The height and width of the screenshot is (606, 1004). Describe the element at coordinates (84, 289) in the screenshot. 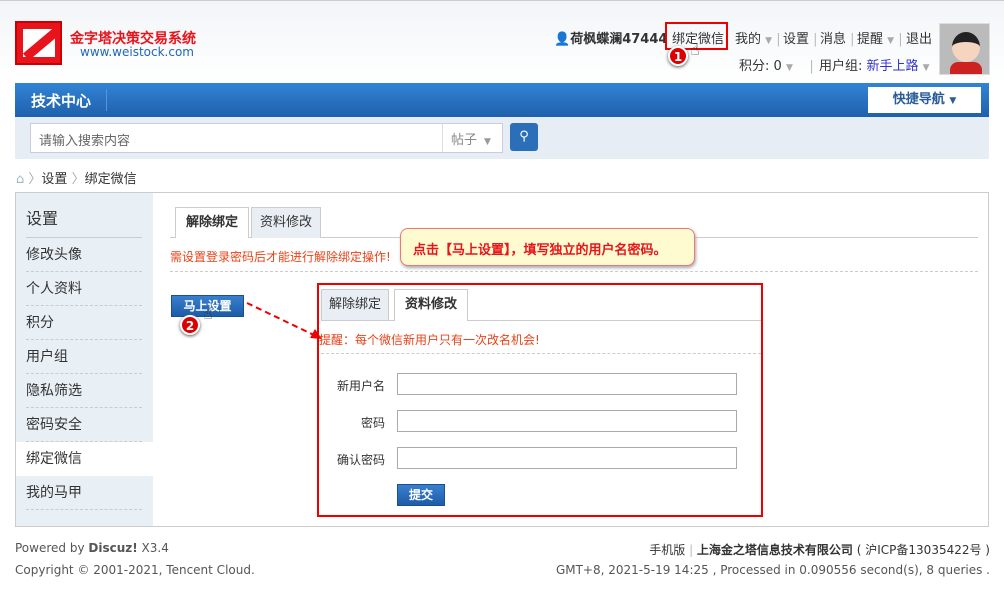

I see `sidebar-item-profile: 个人资料` at that location.